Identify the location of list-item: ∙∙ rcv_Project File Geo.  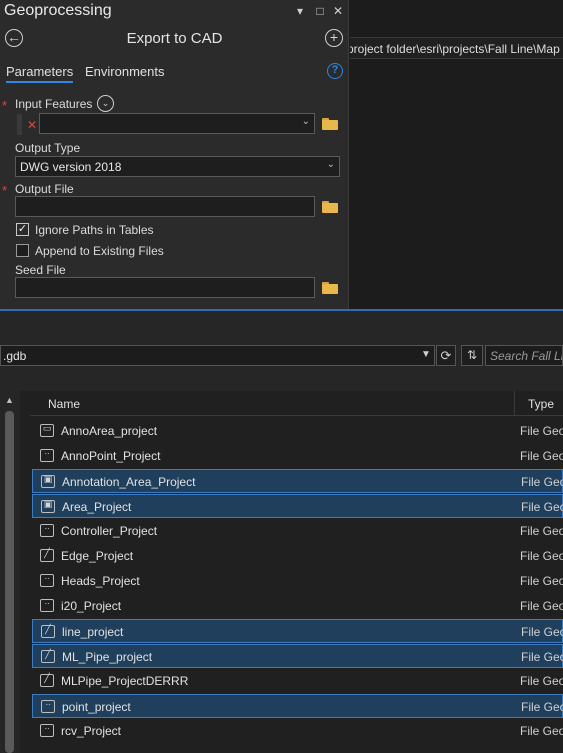
(297, 731).